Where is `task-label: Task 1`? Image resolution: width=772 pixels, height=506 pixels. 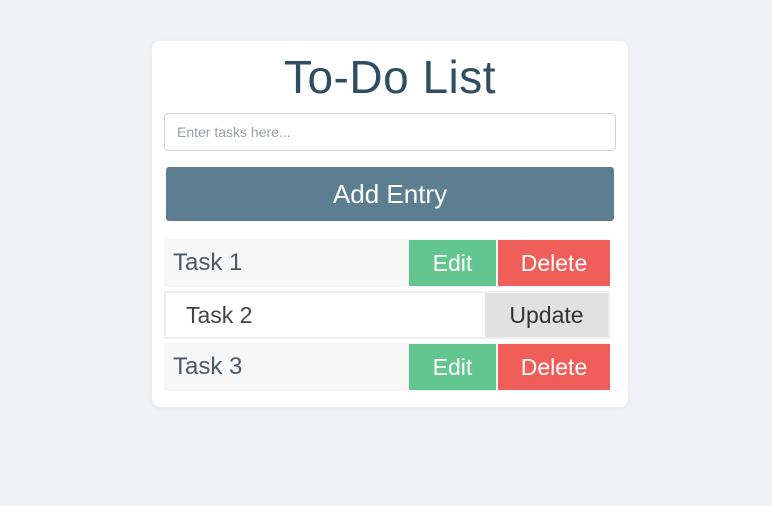 task-label: Task 1 is located at coordinates (208, 262).